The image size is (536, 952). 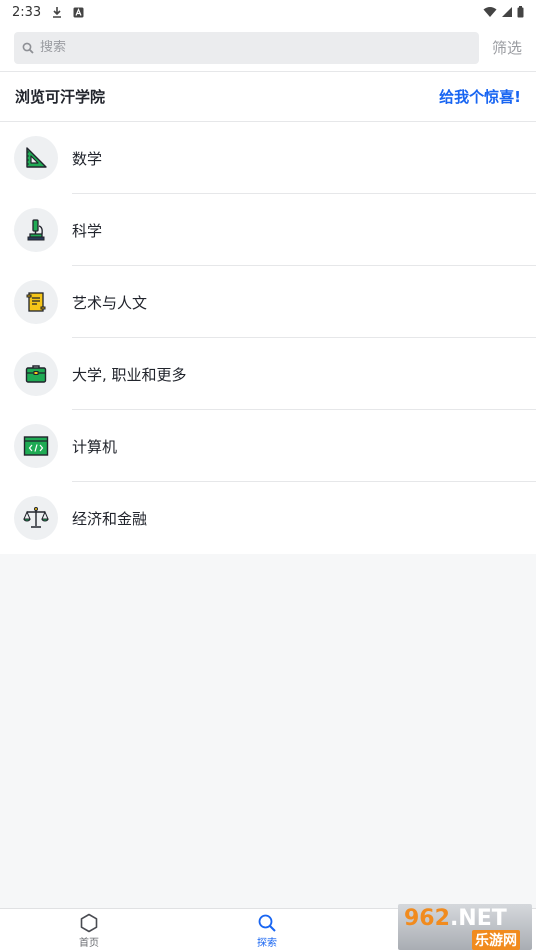 I want to click on nav-home-label: 首页, so click(x=89, y=943).